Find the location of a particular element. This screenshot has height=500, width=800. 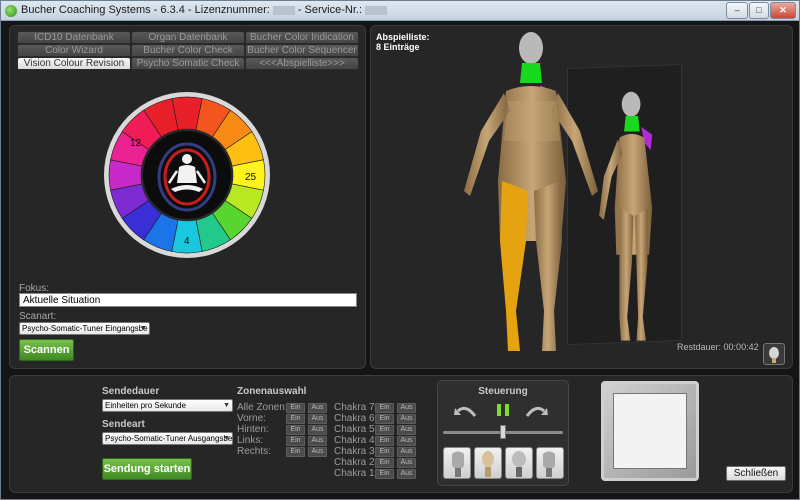

zone-right-off-button: Aus is located at coordinates (317, 452).